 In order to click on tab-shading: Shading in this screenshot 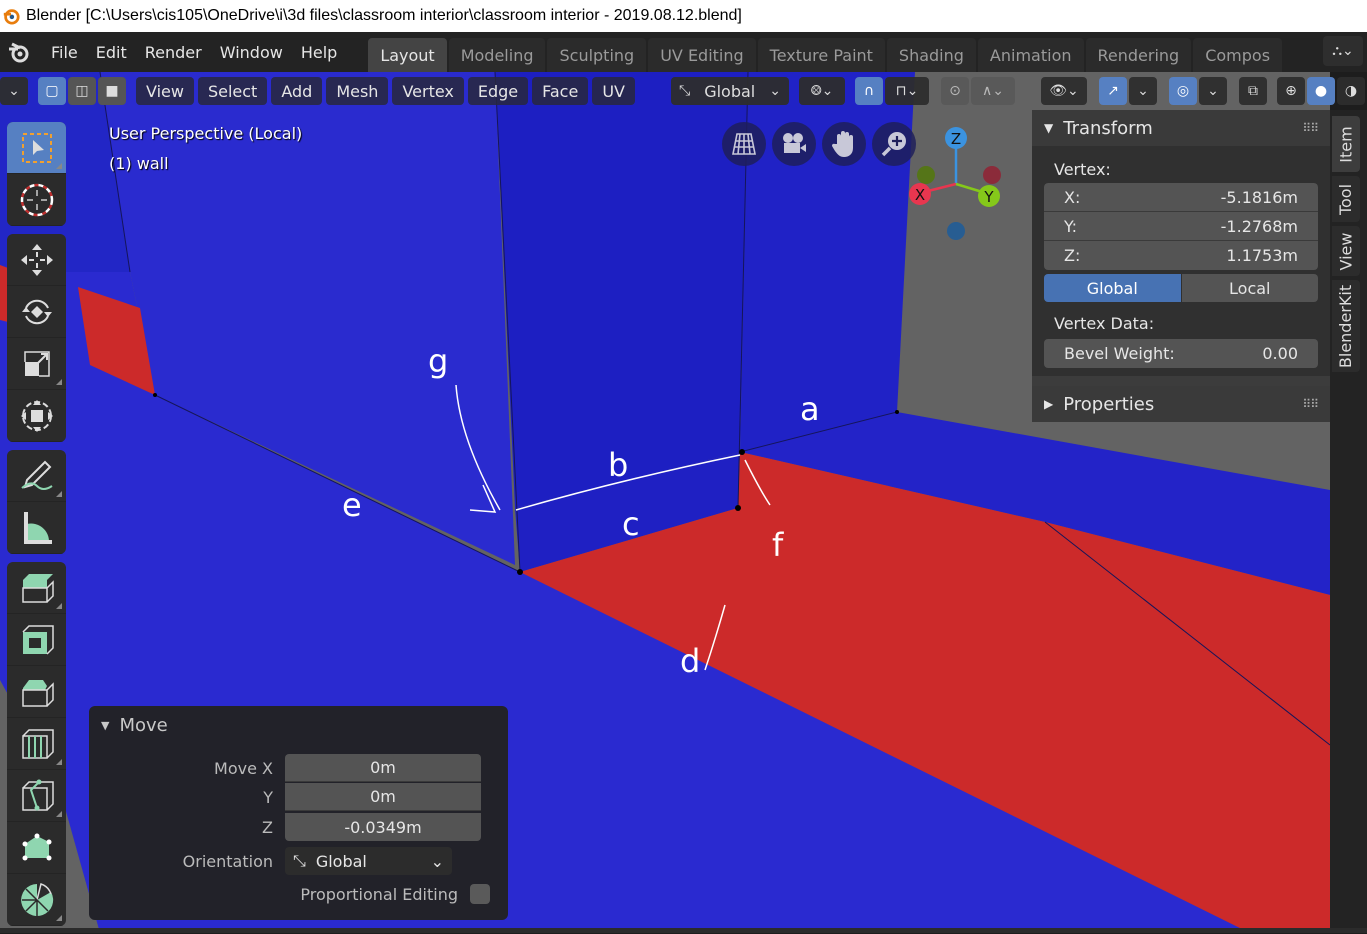, I will do `click(931, 55)`.